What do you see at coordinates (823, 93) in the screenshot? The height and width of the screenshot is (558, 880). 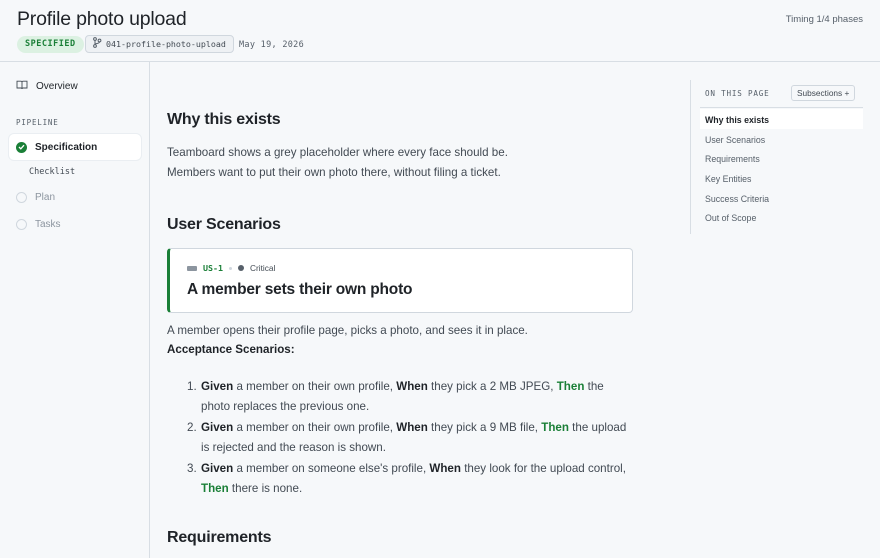 I see `subsections-toggle-button: Subsections +` at bounding box center [823, 93].